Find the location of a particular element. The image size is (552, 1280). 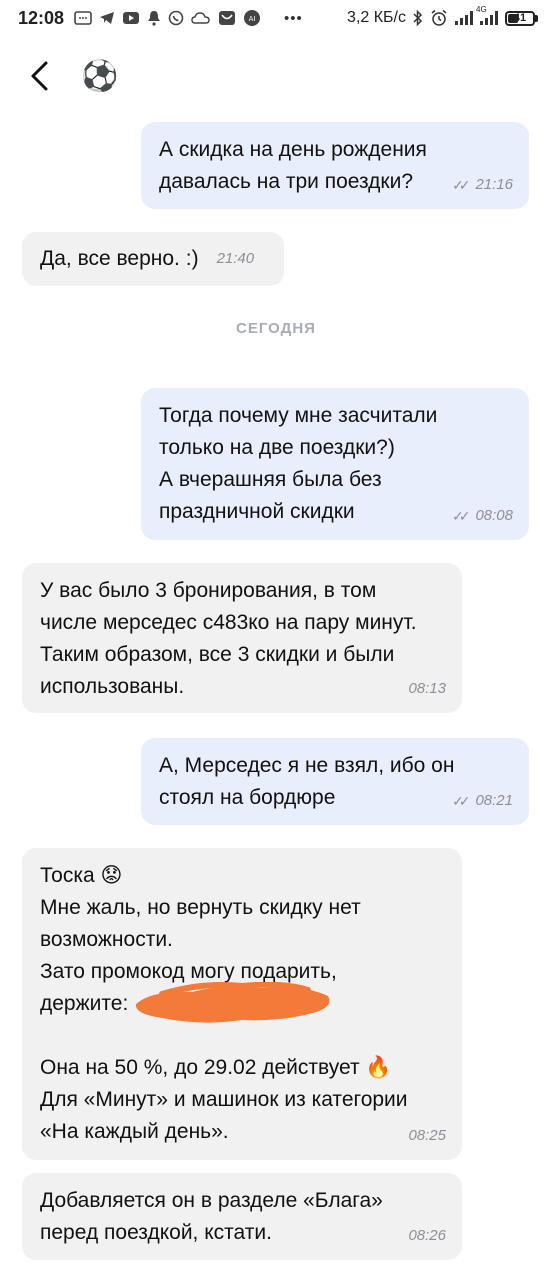

message-text: Да, все верно. :) is located at coordinates (119, 258).